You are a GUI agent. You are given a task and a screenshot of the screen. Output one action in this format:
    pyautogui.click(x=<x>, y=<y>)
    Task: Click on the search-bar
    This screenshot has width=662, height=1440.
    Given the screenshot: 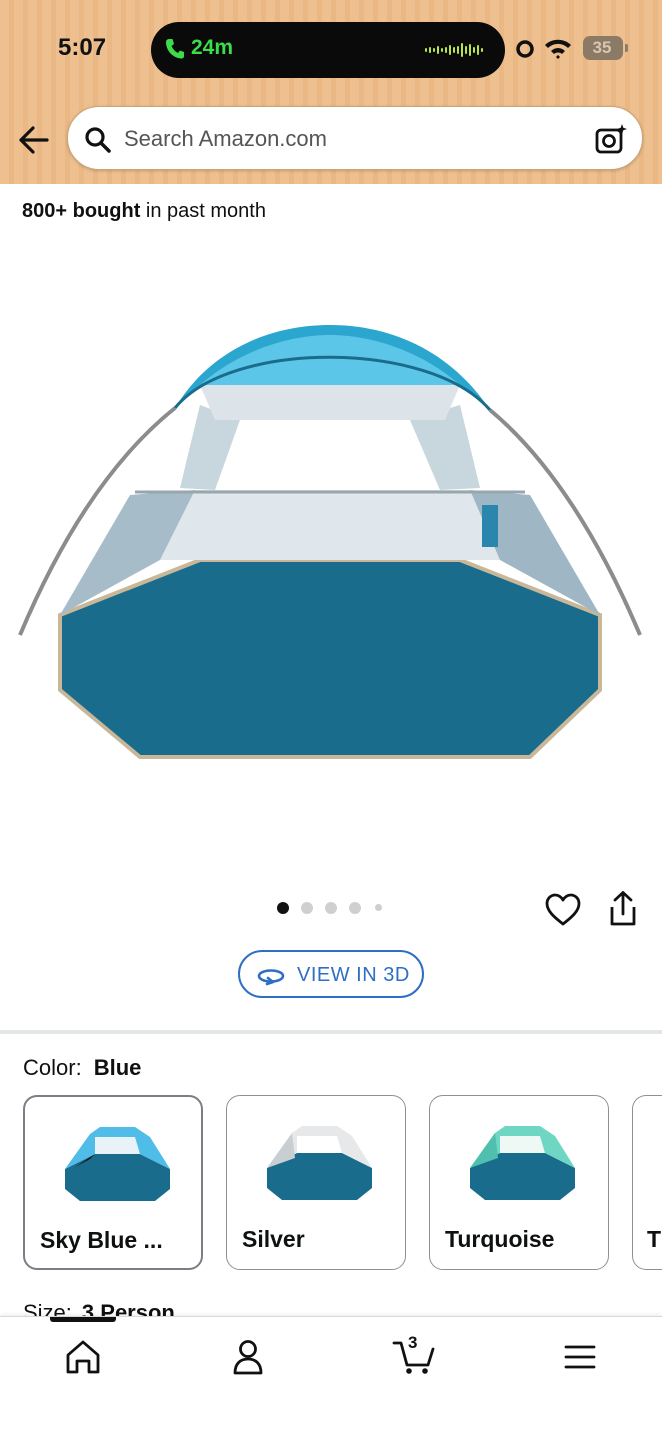 What is the action you would take?
    pyautogui.click(x=355, y=138)
    